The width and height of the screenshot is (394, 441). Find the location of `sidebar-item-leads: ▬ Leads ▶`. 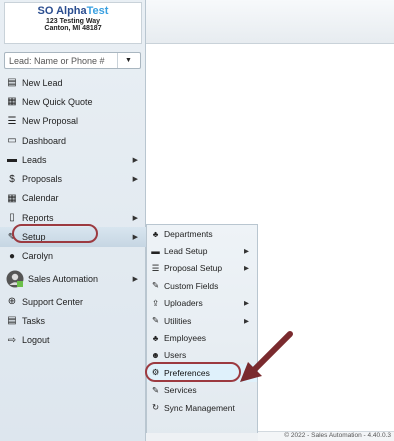

sidebar-item-leads: ▬ Leads ▶ is located at coordinates (73, 159).